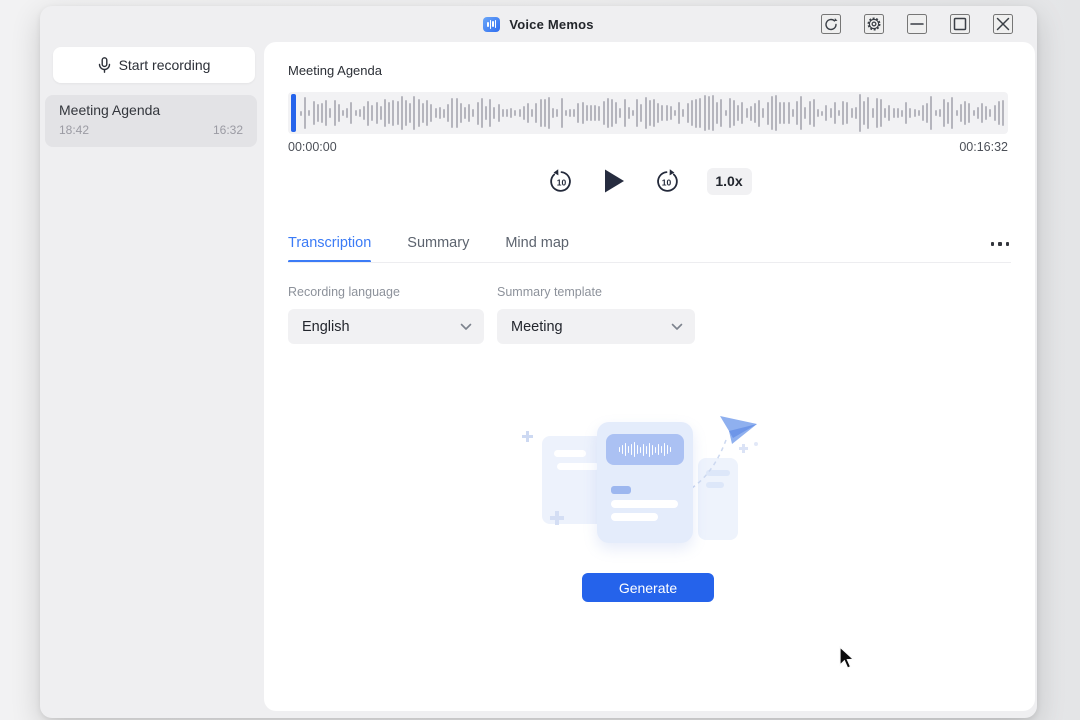 The width and height of the screenshot is (1080, 720). I want to click on playback-speed-button: 1.0x, so click(729, 181).